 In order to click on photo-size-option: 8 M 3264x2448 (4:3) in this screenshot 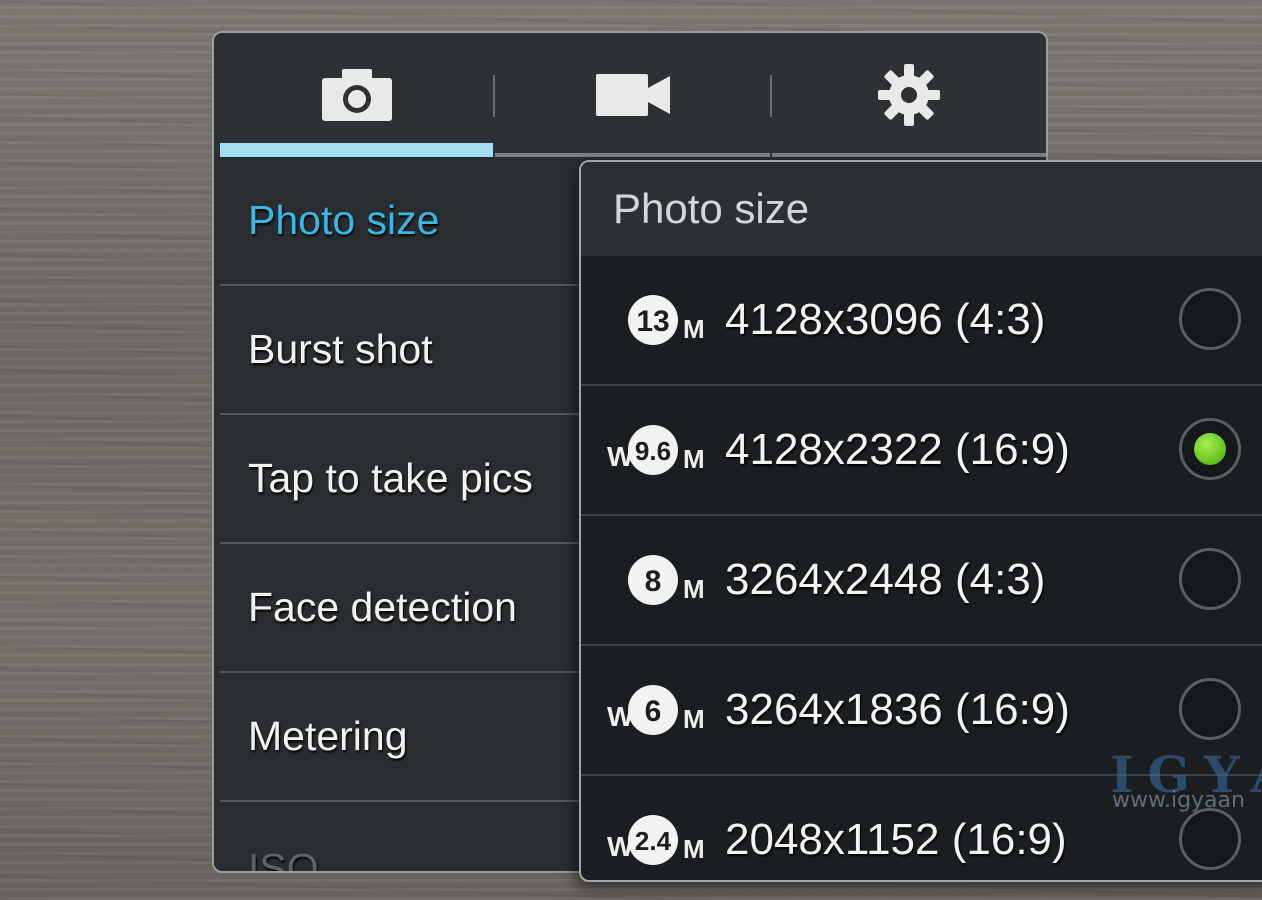, I will do `click(921, 581)`.